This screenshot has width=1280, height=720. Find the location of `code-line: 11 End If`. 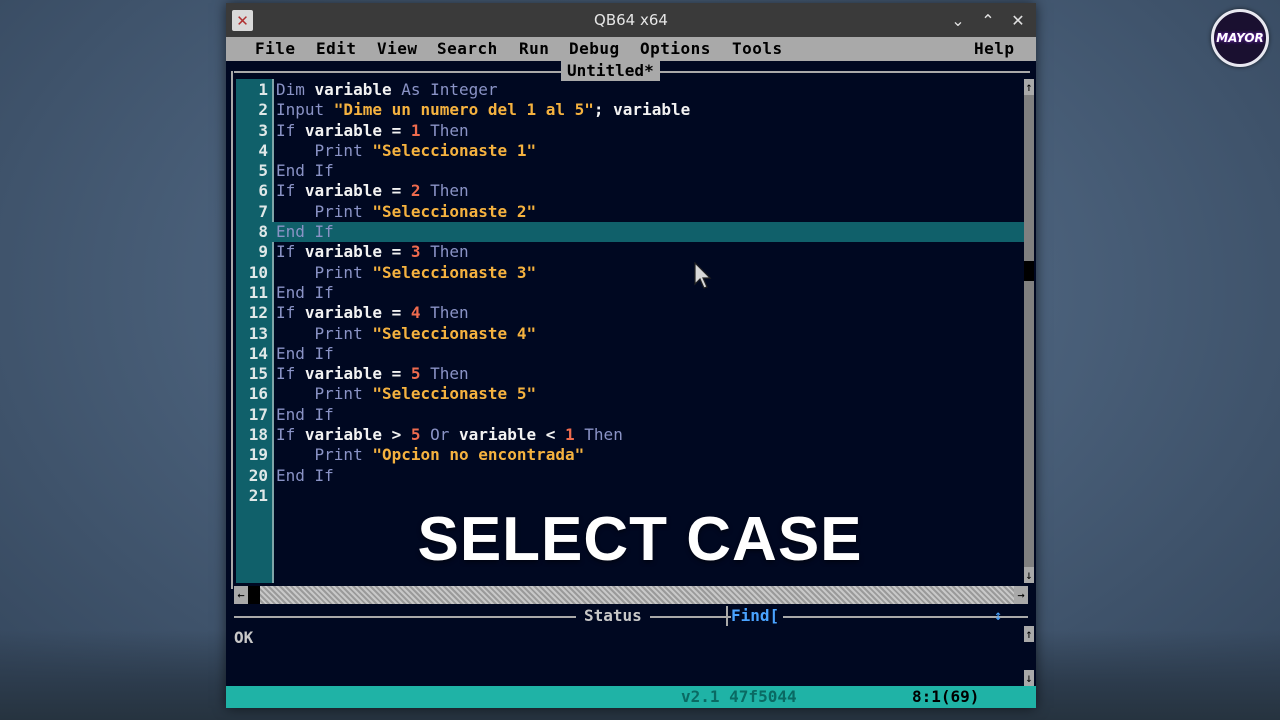

code-line: 11 End If is located at coordinates (631, 293).